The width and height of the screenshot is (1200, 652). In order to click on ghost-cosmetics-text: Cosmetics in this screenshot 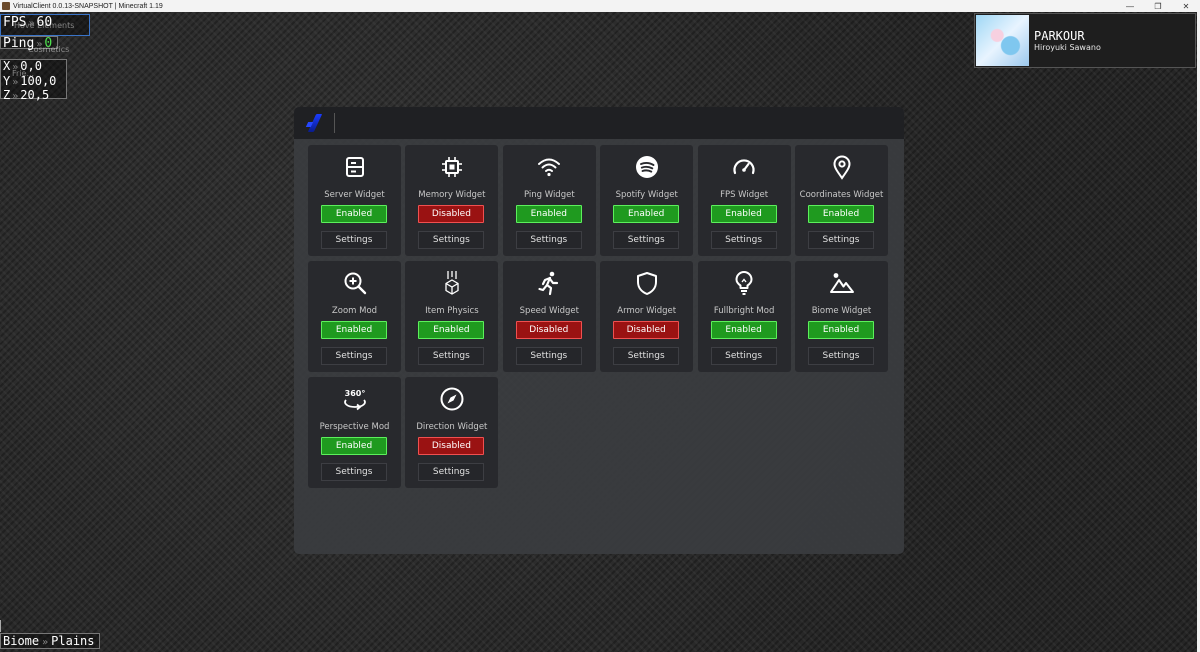, I will do `click(49, 49)`.